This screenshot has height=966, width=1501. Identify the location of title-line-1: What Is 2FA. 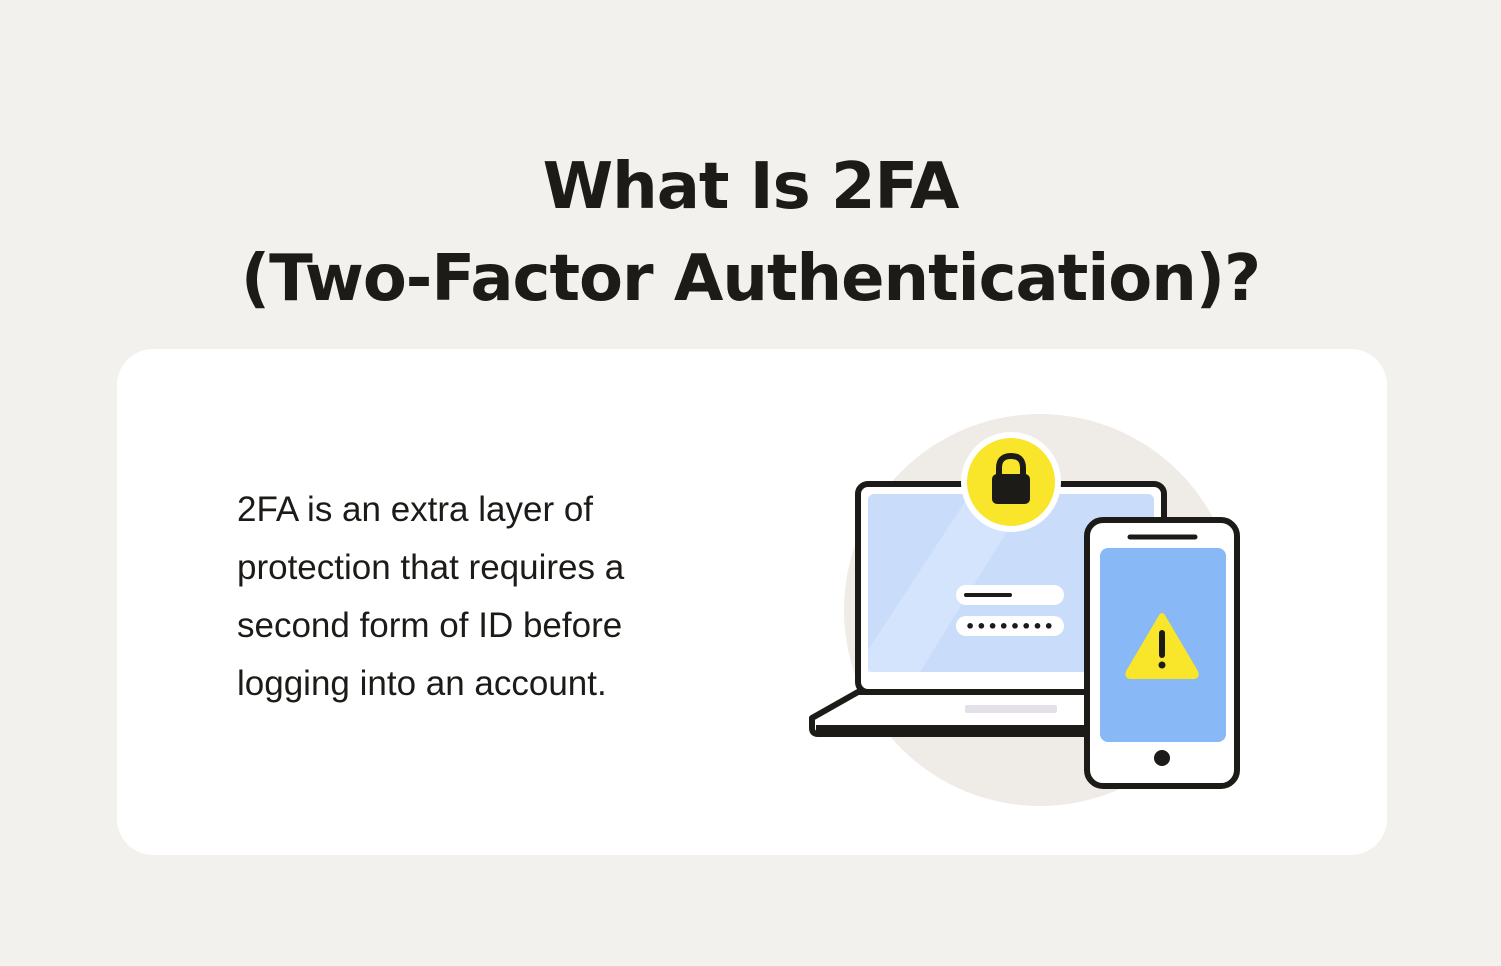
(751, 186).